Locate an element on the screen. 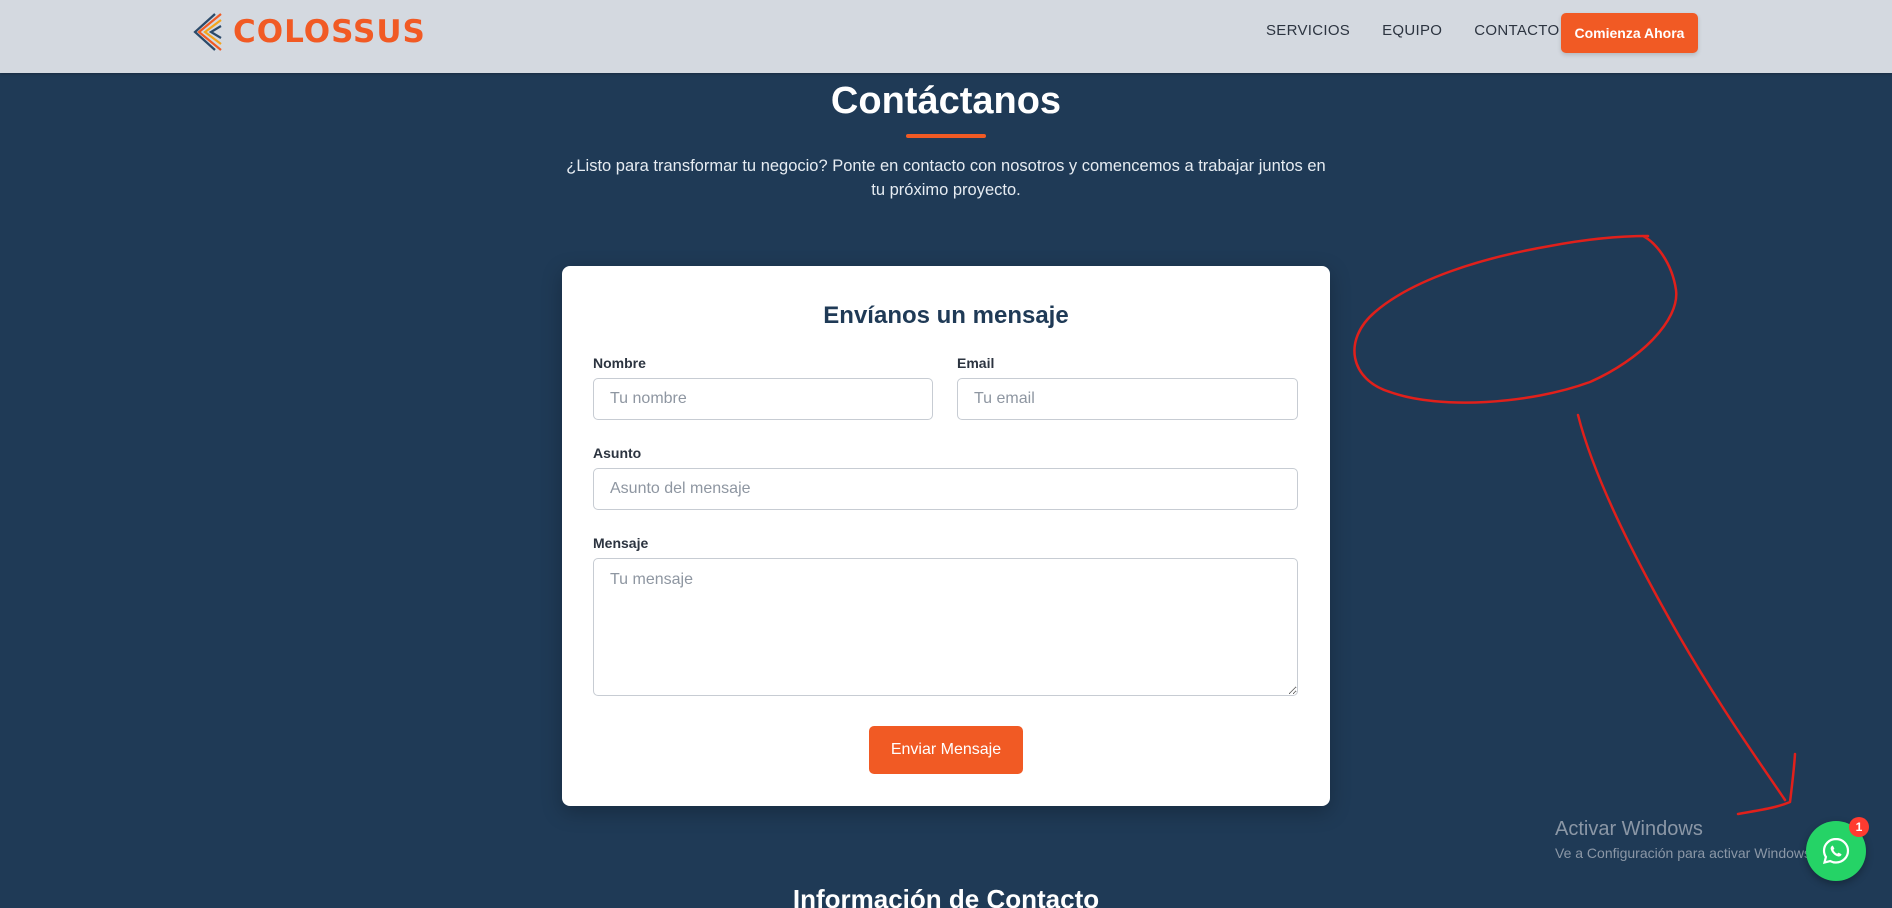 Image resolution: width=1892 pixels, height=908 pixels. subject-input is located at coordinates (945, 489).